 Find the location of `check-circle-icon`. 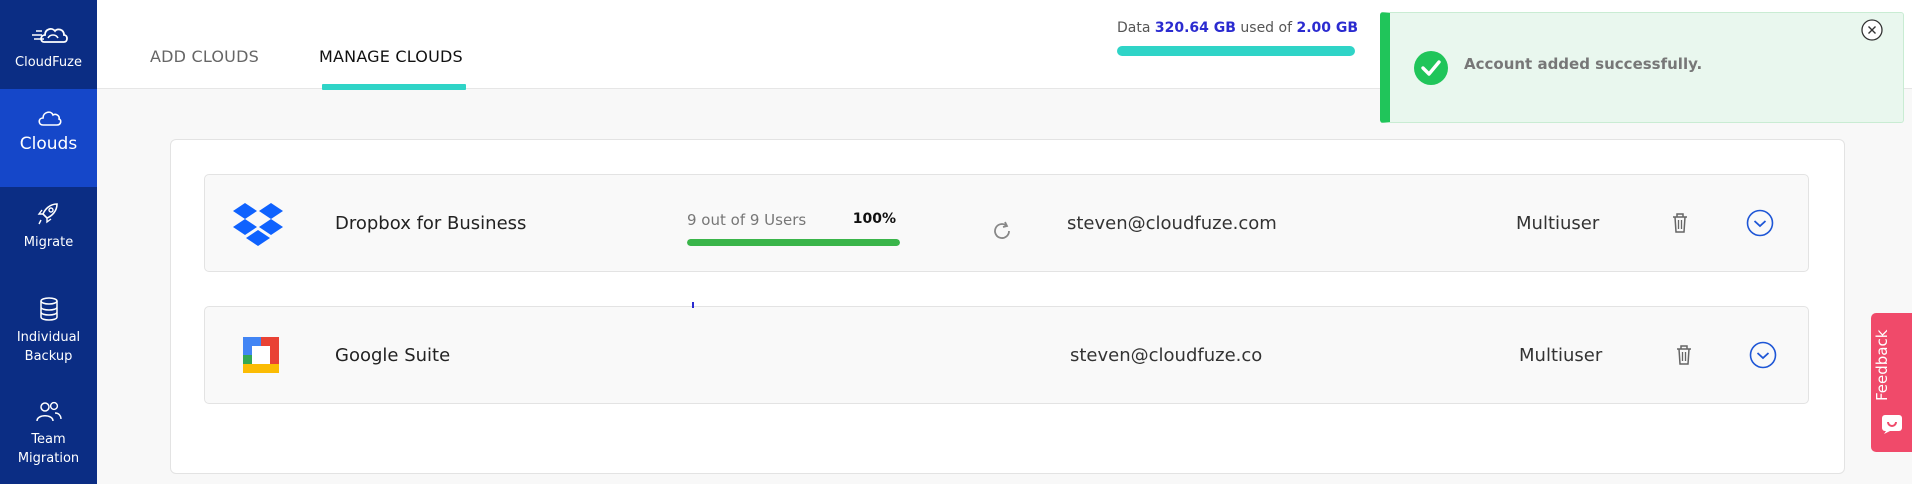

check-circle-icon is located at coordinates (1431, 68).